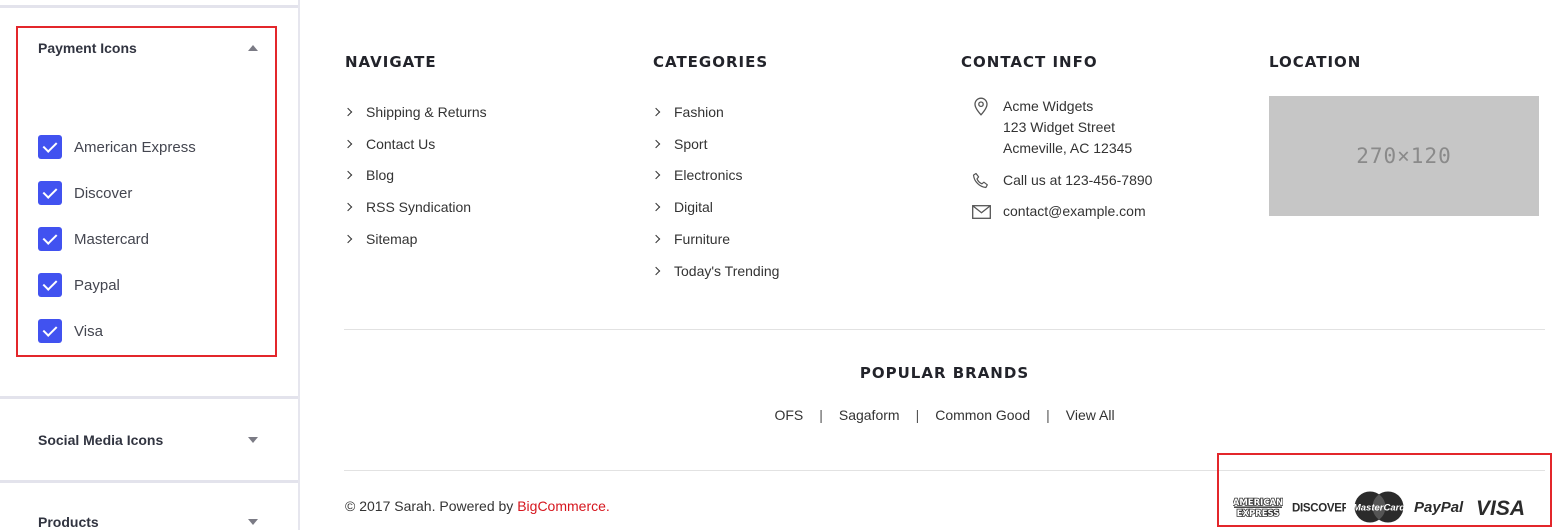 The image size is (1561, 530). I want to click on link-text: Digital, so click(693, 207).